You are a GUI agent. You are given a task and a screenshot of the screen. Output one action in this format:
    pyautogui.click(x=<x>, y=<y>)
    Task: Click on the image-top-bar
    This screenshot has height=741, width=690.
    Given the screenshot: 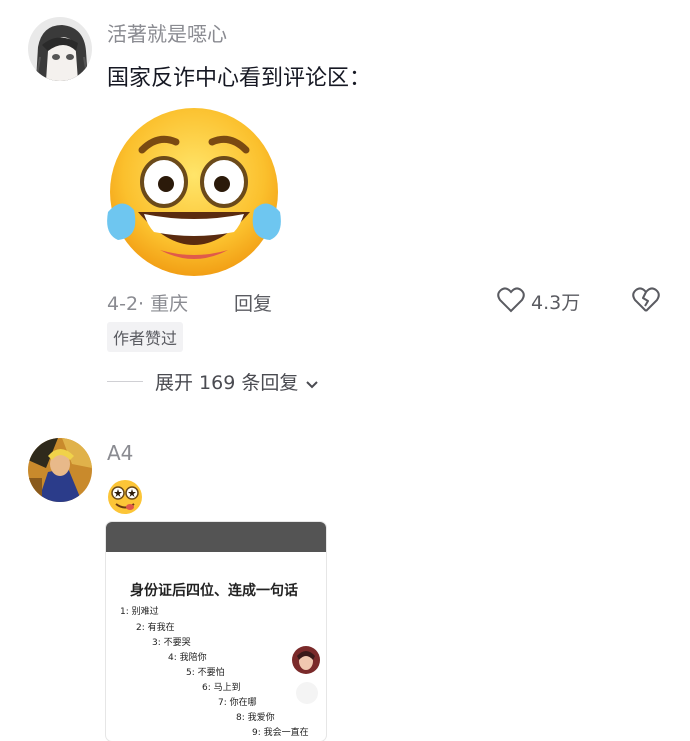 What is the action you would take?
    pyautogui.click(x=216, y=537)
    